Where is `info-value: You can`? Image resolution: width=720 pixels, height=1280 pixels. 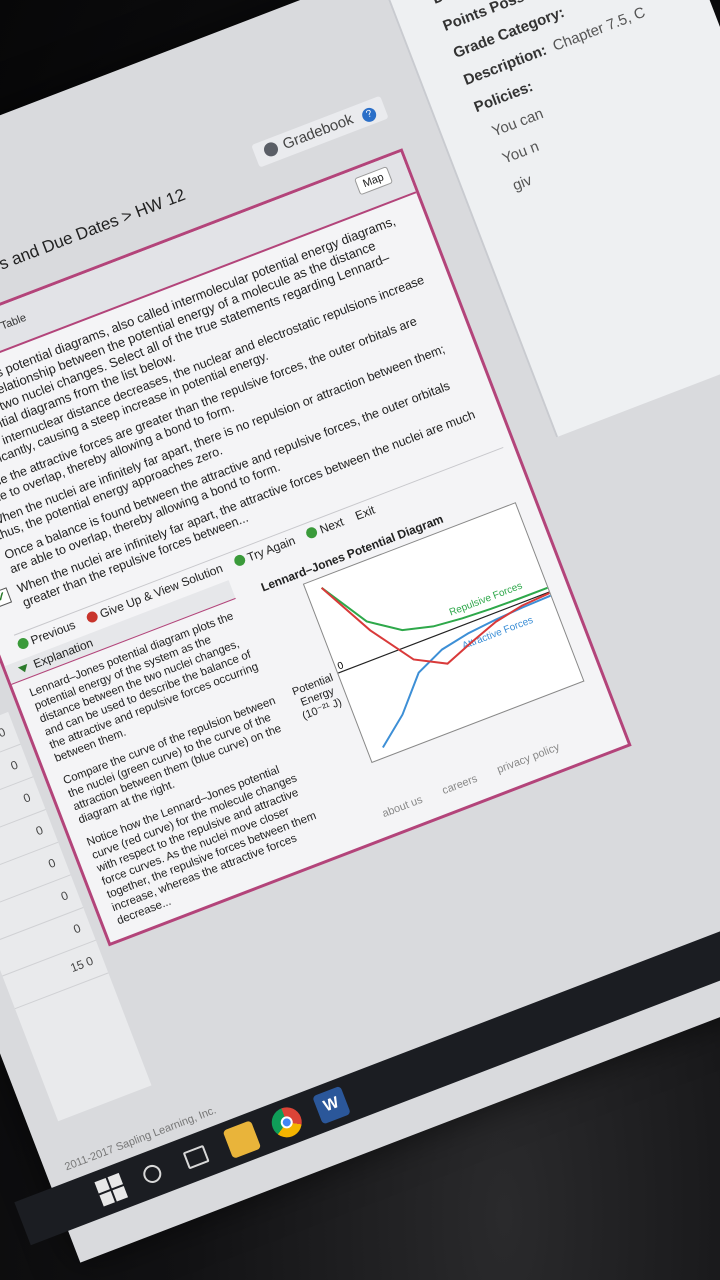
info-value: You can is located at coordinates (517, 123).